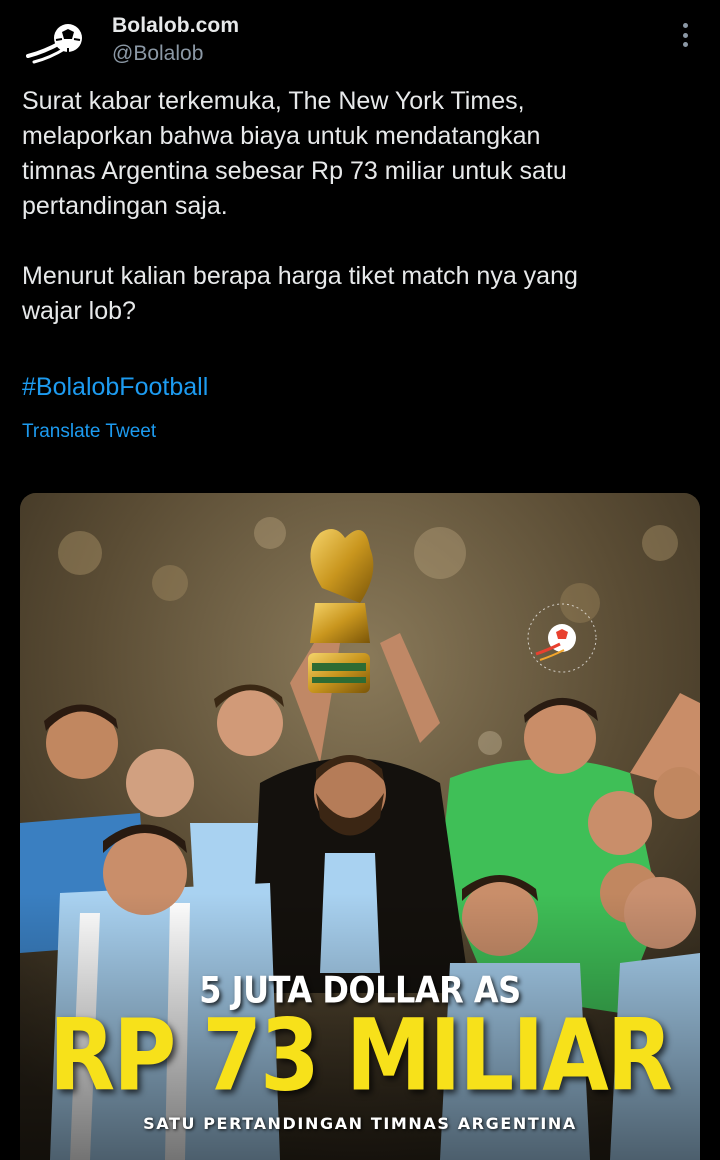  I want to click on hashtag-link: #BolalobFootball, so click(115, 387).